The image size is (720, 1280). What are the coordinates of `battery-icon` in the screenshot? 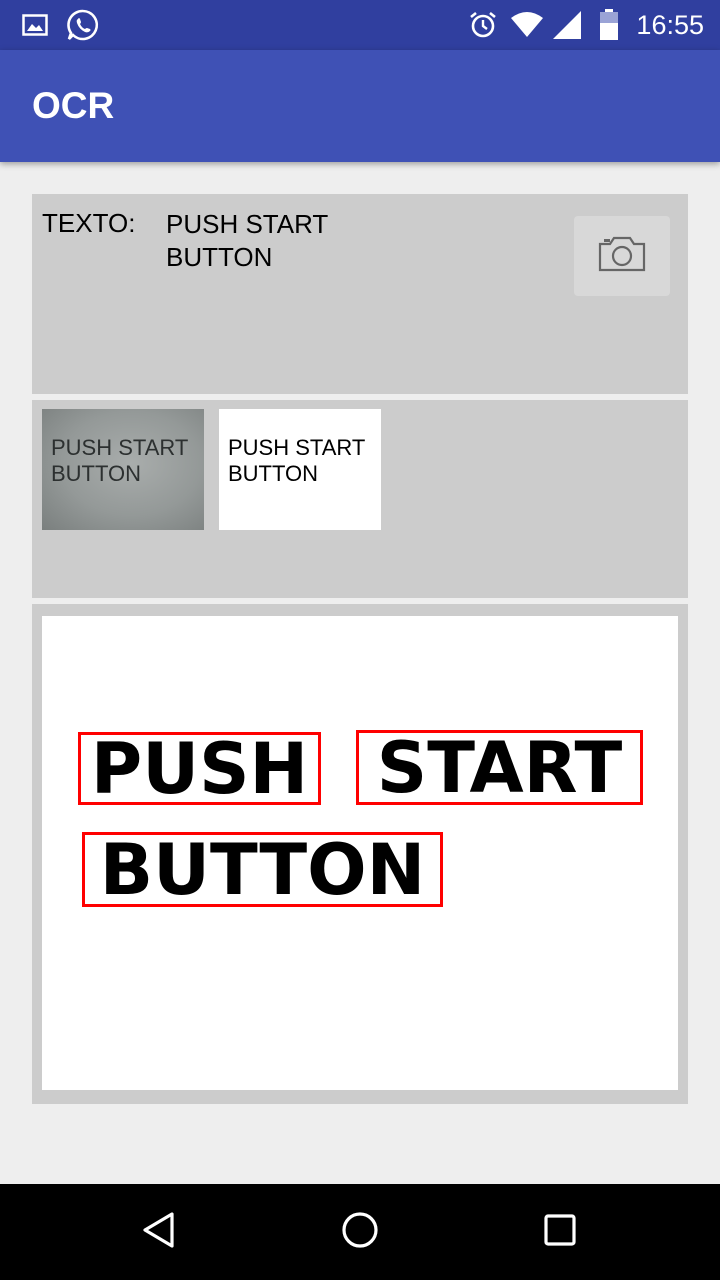 It's located at (609, 25).